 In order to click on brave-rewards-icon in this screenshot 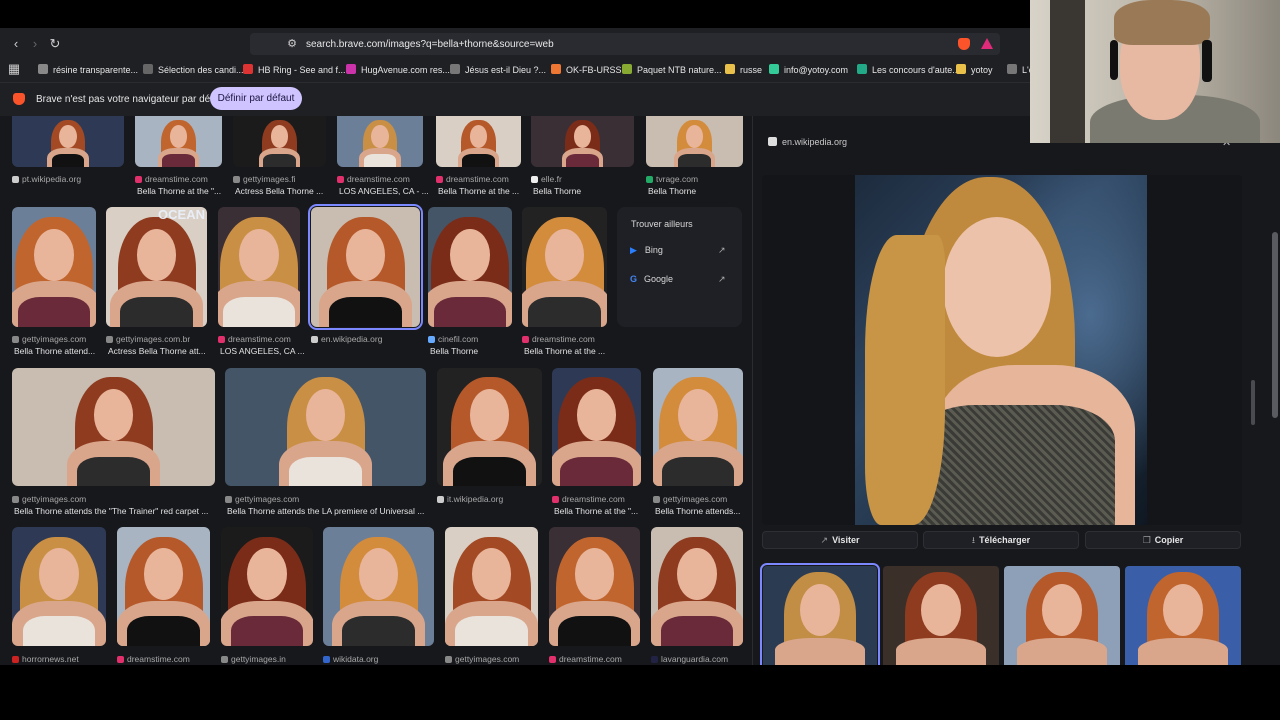, I will do `click(987, 43)`.